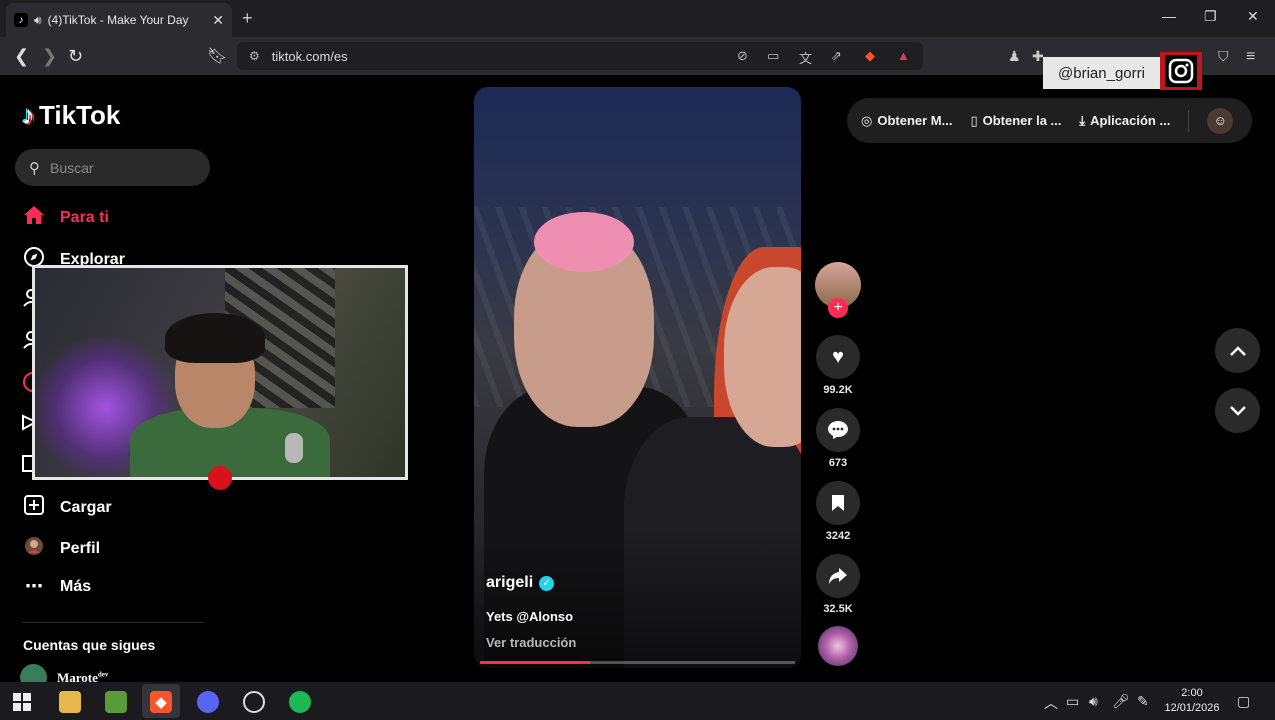 The height and width of the screenshot is (720, 1275). Describe the element at coordinates (838, 308) in the screenshot. I see `follow-plus-icon: +` at that location.